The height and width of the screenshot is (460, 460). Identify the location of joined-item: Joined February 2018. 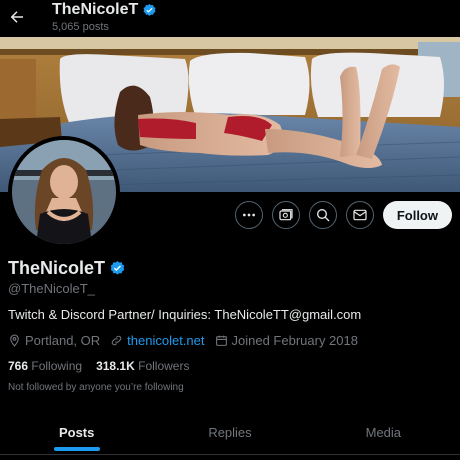
(286, 340).